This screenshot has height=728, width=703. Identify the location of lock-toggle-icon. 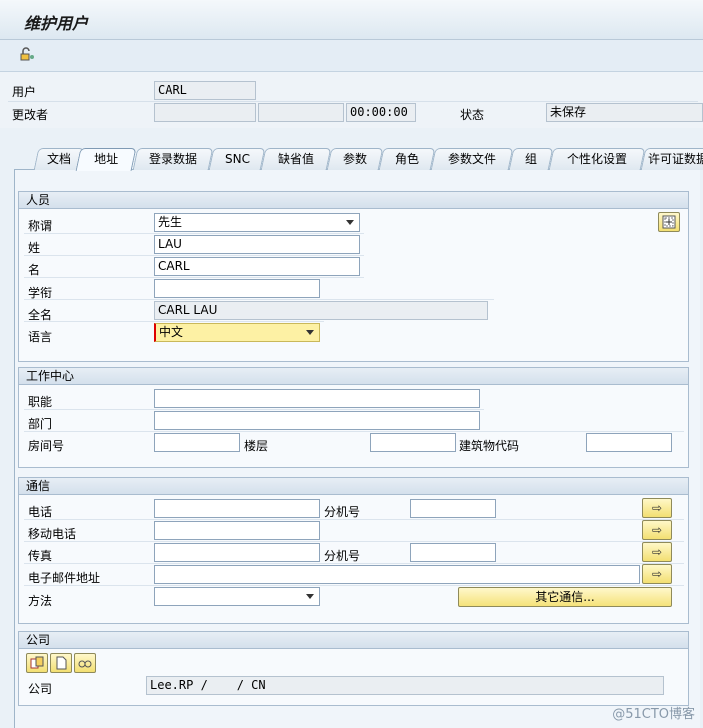
(27, 54).